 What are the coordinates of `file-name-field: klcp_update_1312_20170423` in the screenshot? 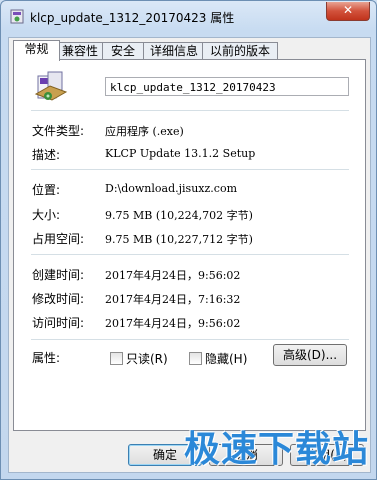 It's located at (227, 86).